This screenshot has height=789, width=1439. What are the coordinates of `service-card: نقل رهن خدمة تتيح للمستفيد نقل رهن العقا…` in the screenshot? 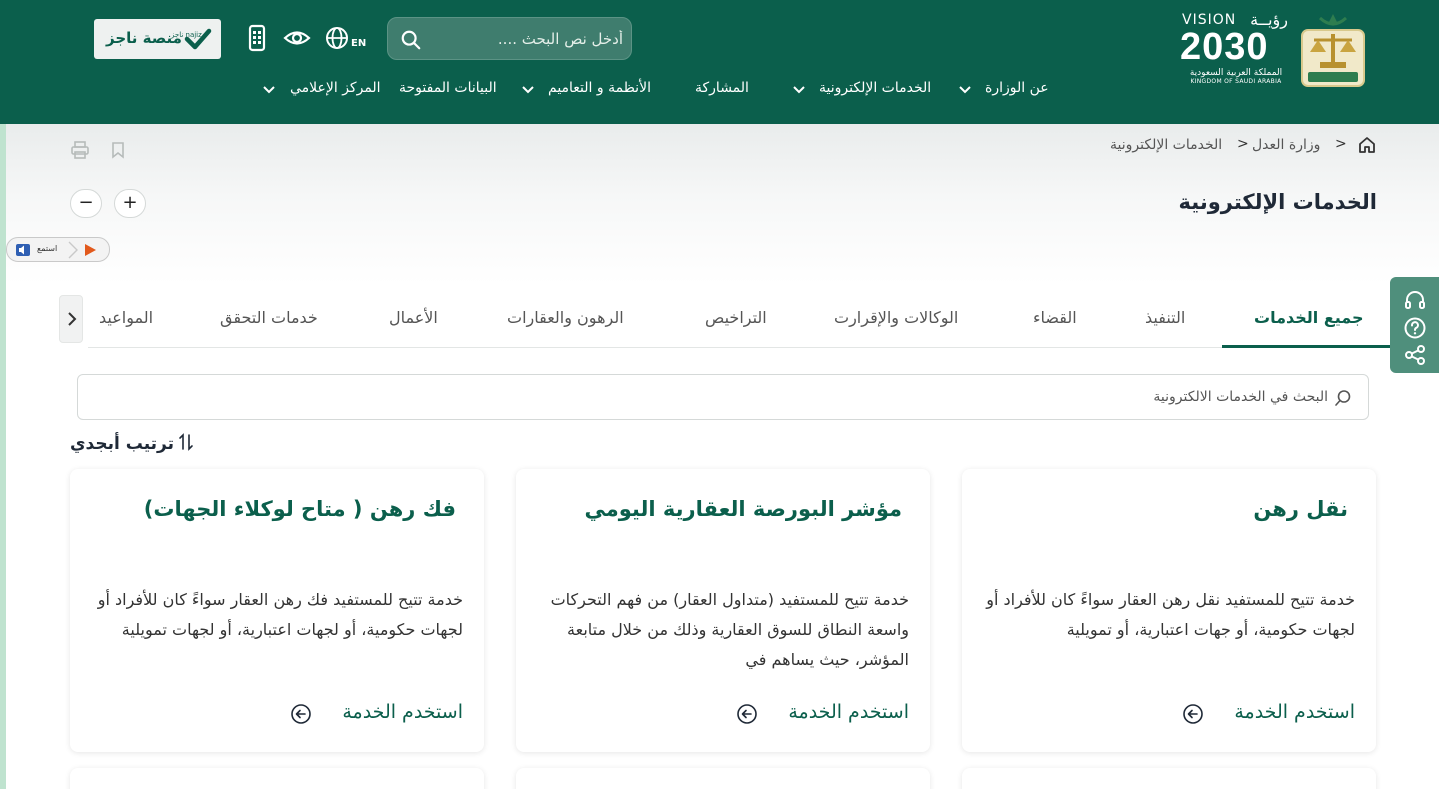 It's located at (1169, 610).